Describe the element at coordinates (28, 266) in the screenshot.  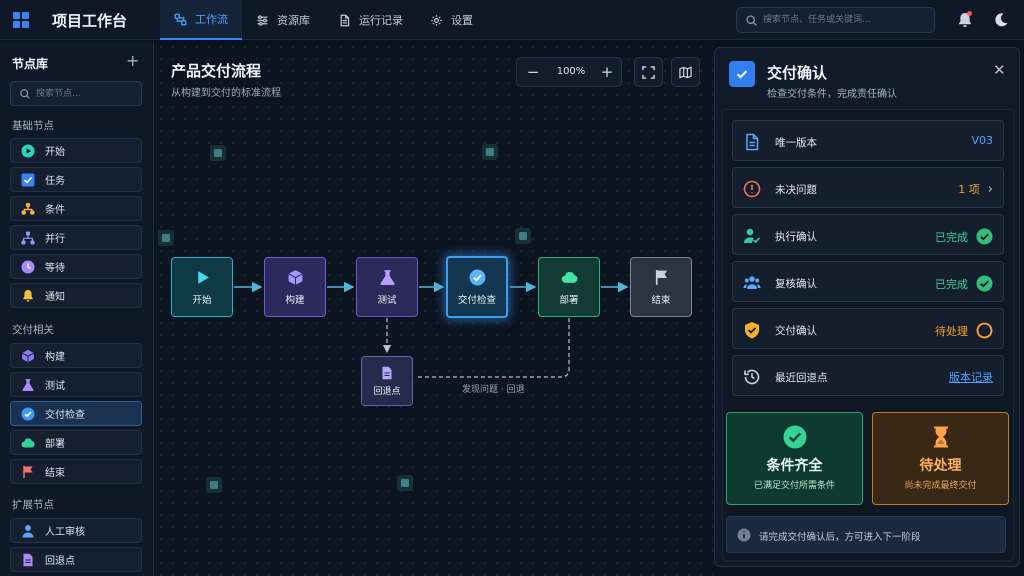
I see `clock-icon` at that location.